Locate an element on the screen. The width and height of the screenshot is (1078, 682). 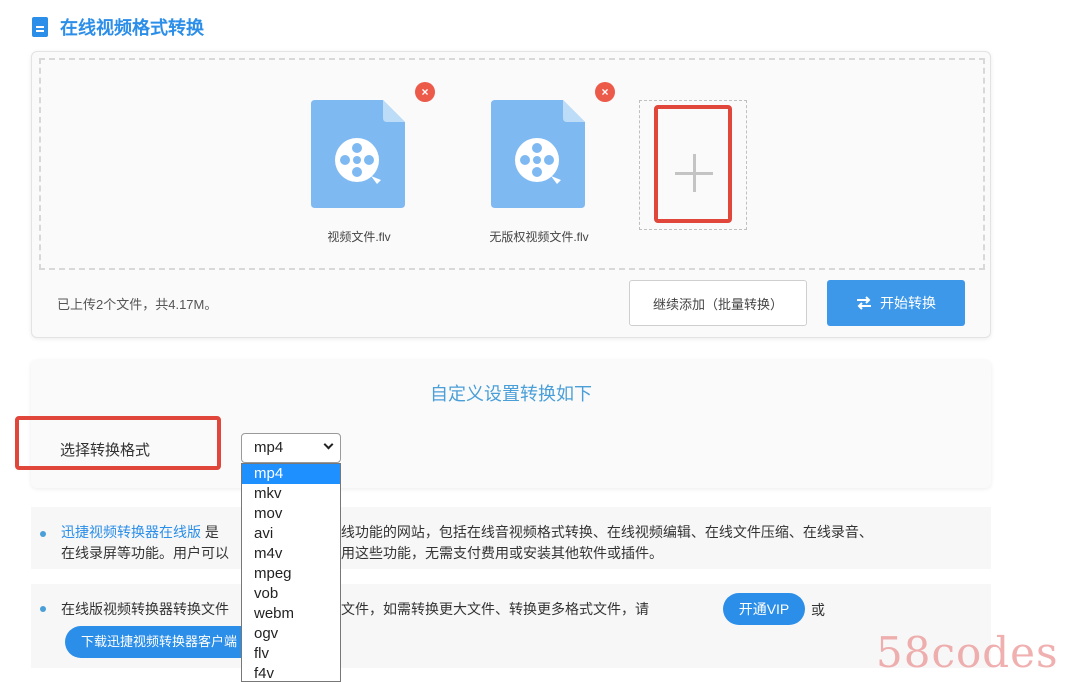
start-convert-button: 开始转换 is located at coordinates (896, 303).